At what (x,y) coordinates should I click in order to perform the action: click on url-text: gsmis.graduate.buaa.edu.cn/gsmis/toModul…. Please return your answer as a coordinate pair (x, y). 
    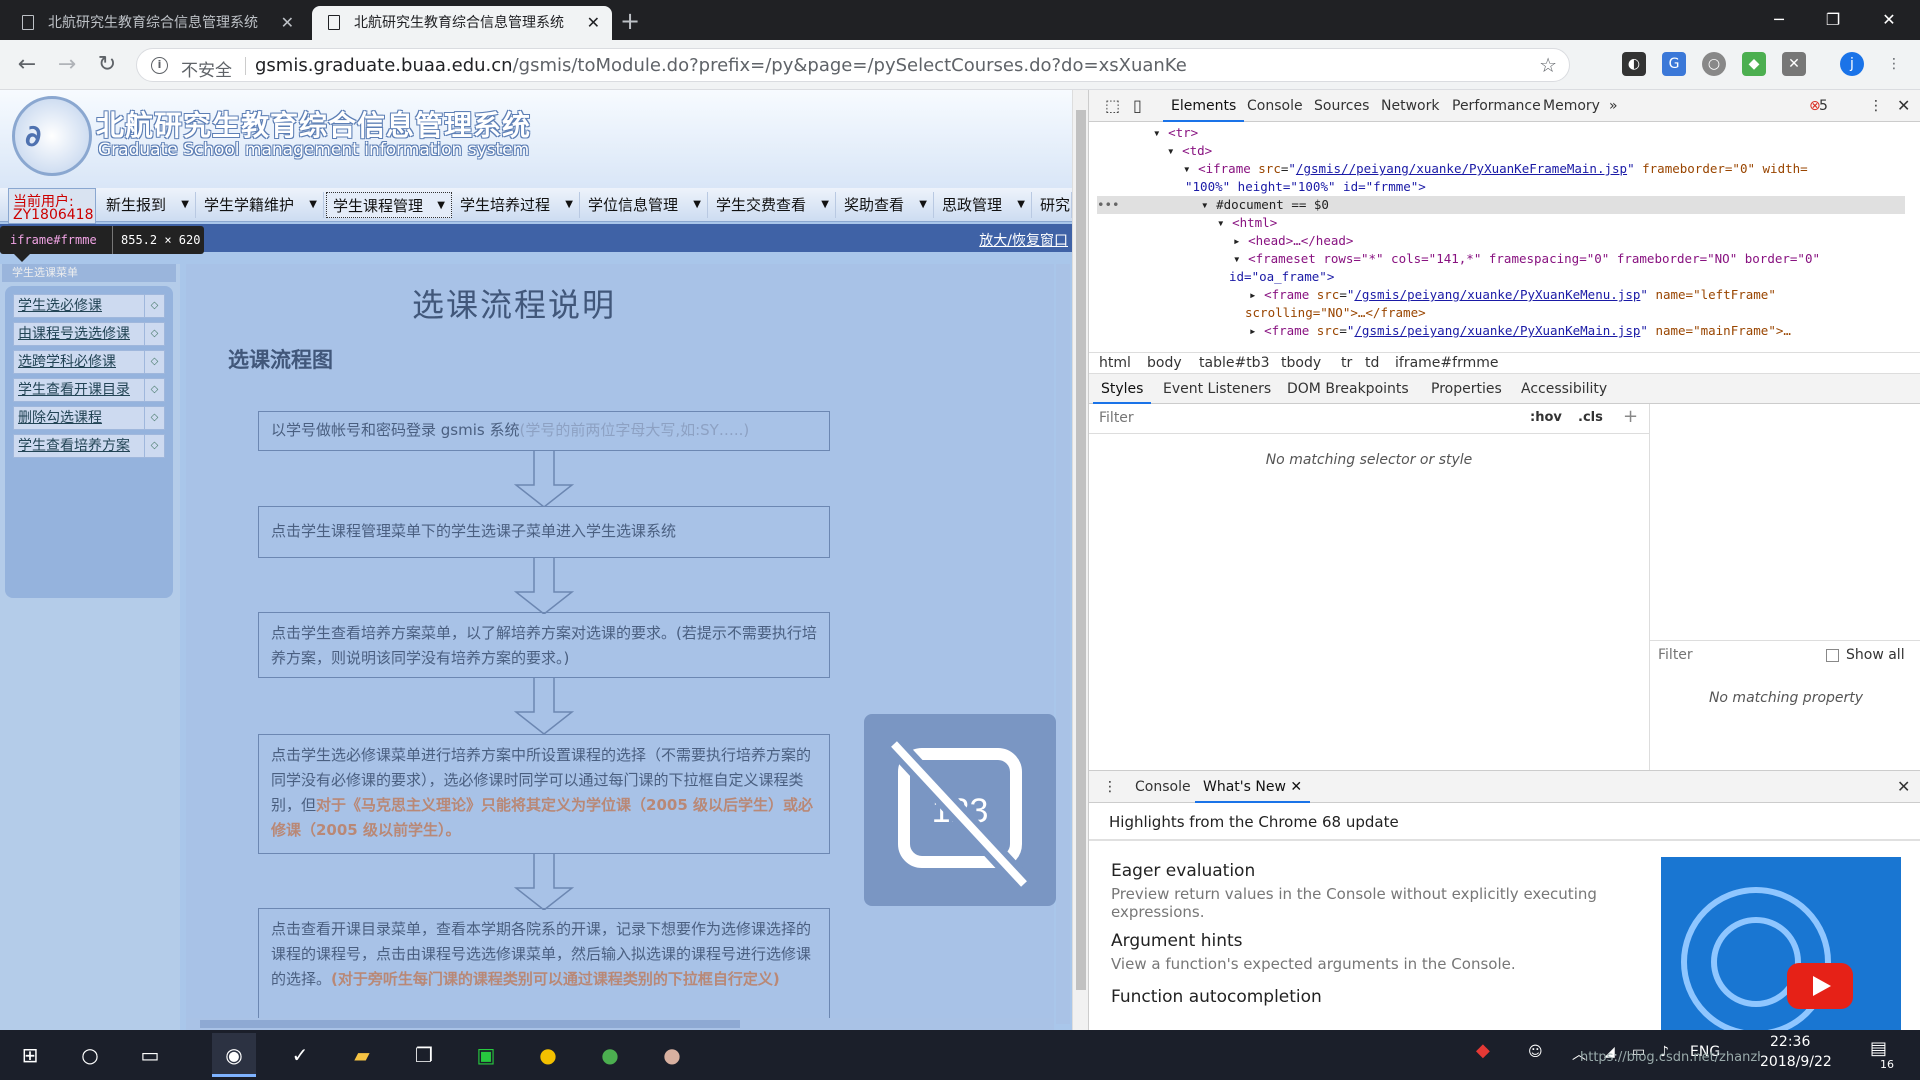
    Looking at the image, I should click on (721, 65).